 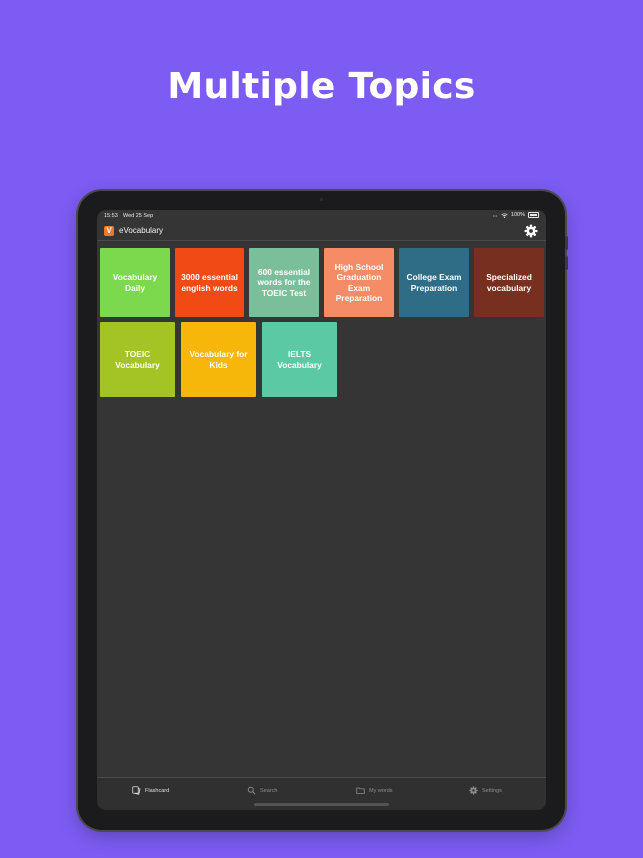 I want to click on app-logo: V, so click(x=109, y=231).